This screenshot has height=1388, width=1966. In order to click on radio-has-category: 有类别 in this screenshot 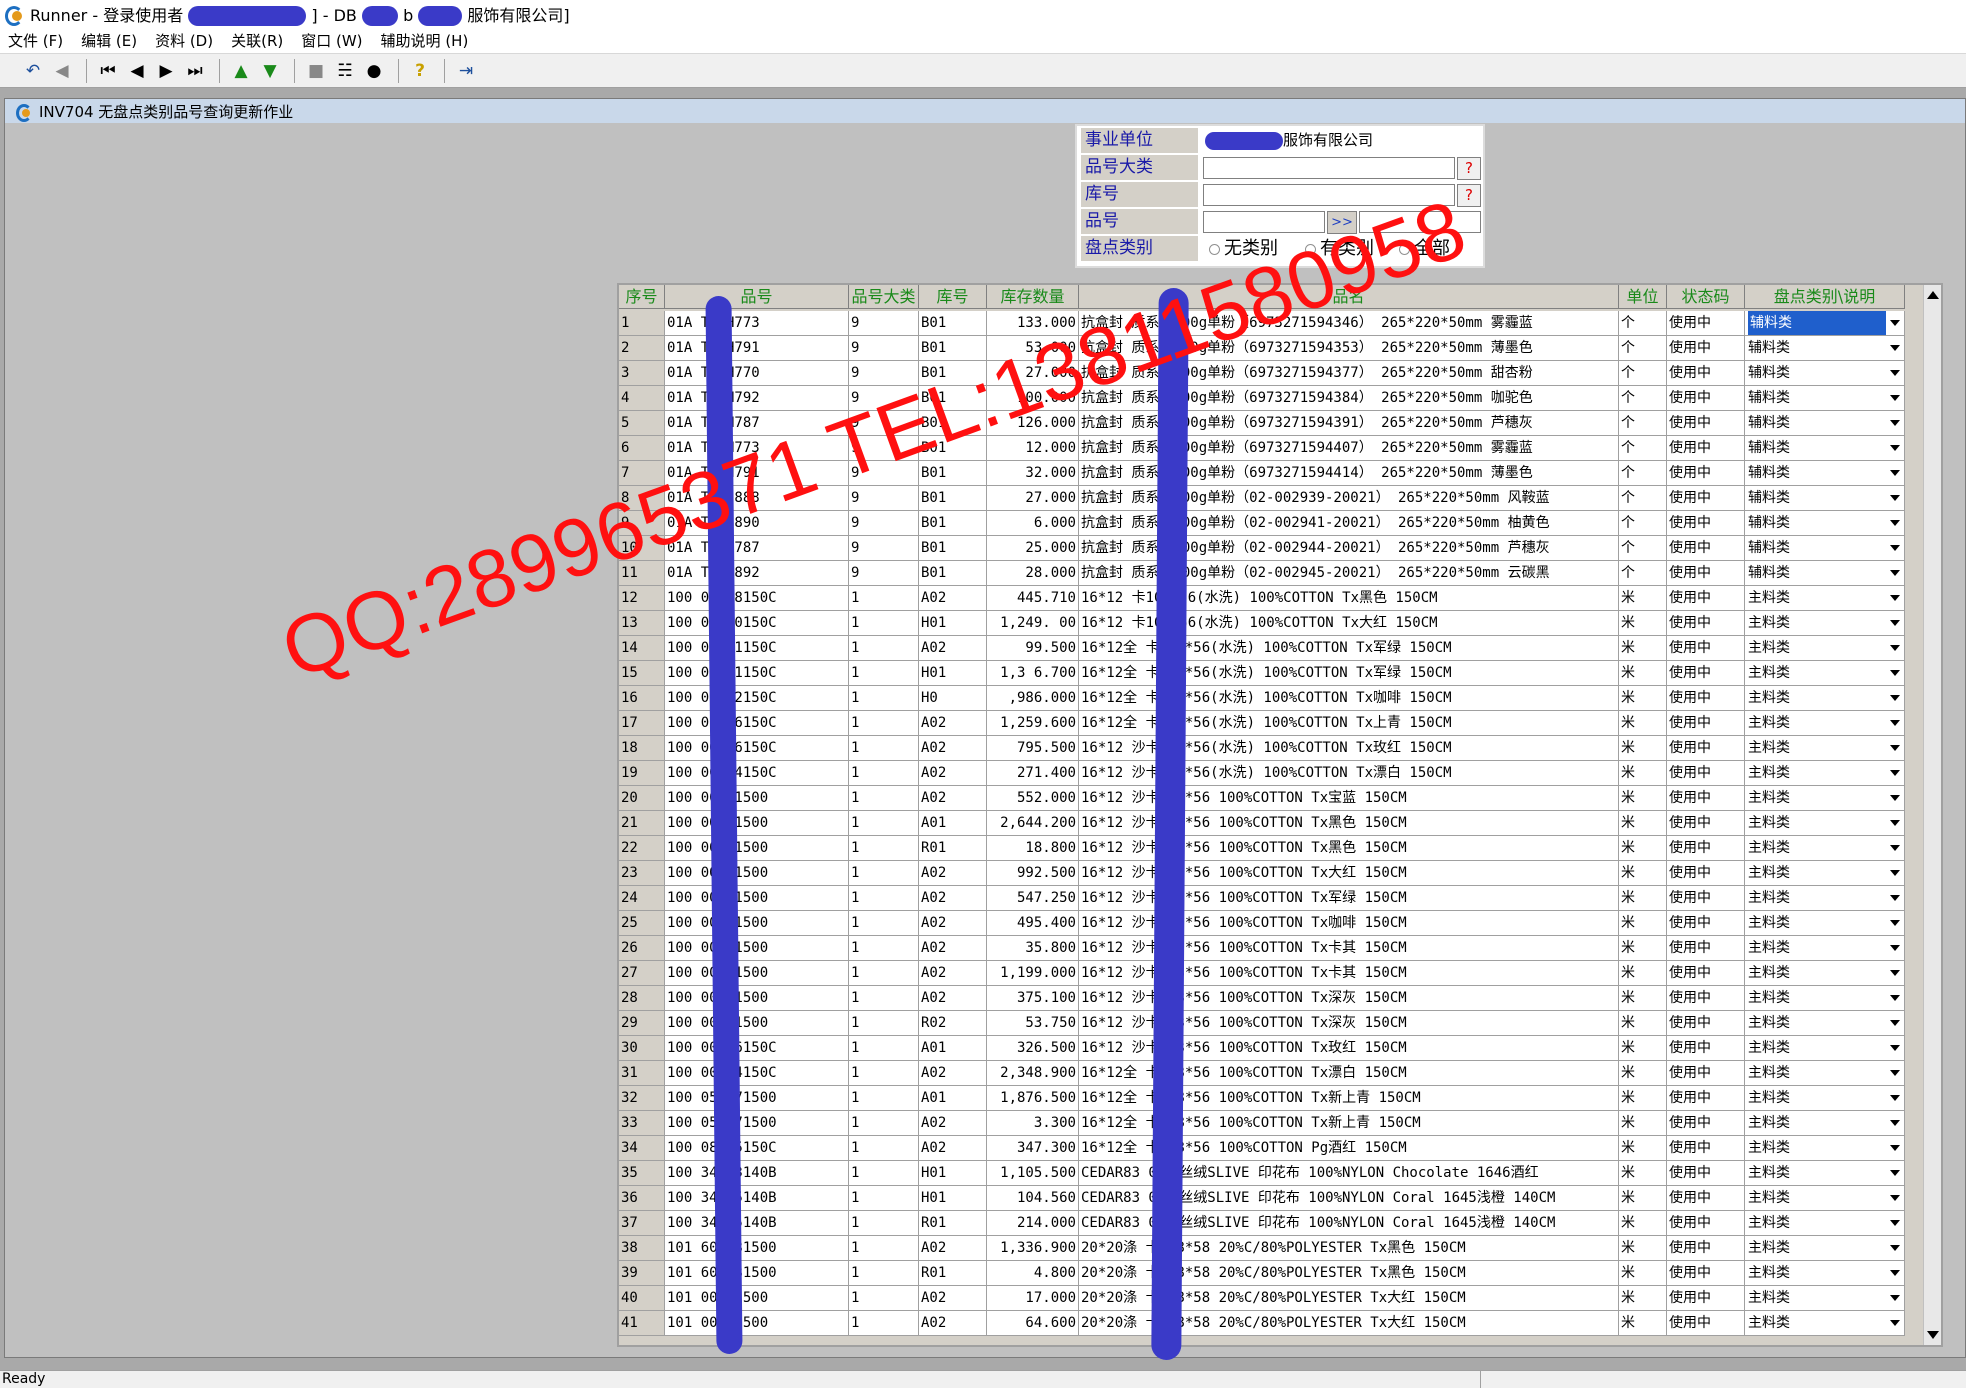, I will do `click(1339, 249)`.